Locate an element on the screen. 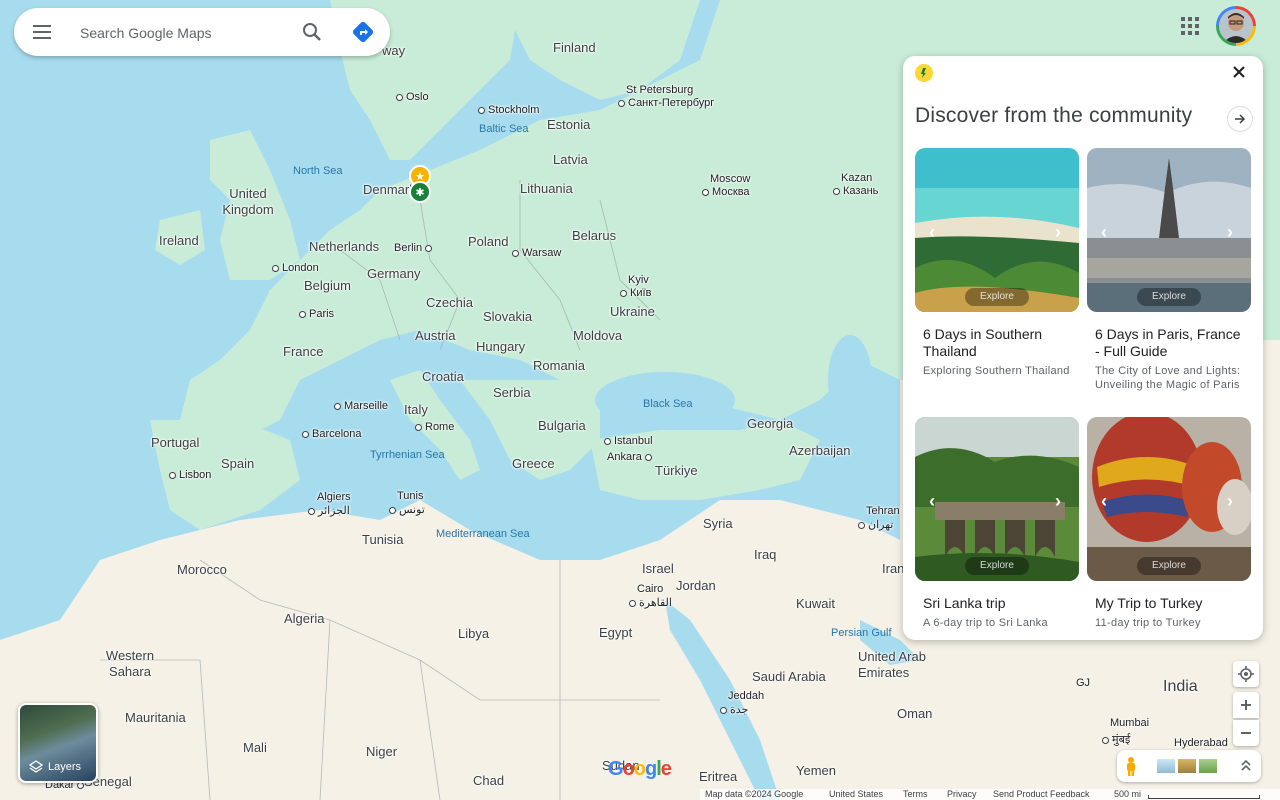 This screenshot has height=800, width=1280. terrain-thumbnail is located at coordinates (1166, 766).